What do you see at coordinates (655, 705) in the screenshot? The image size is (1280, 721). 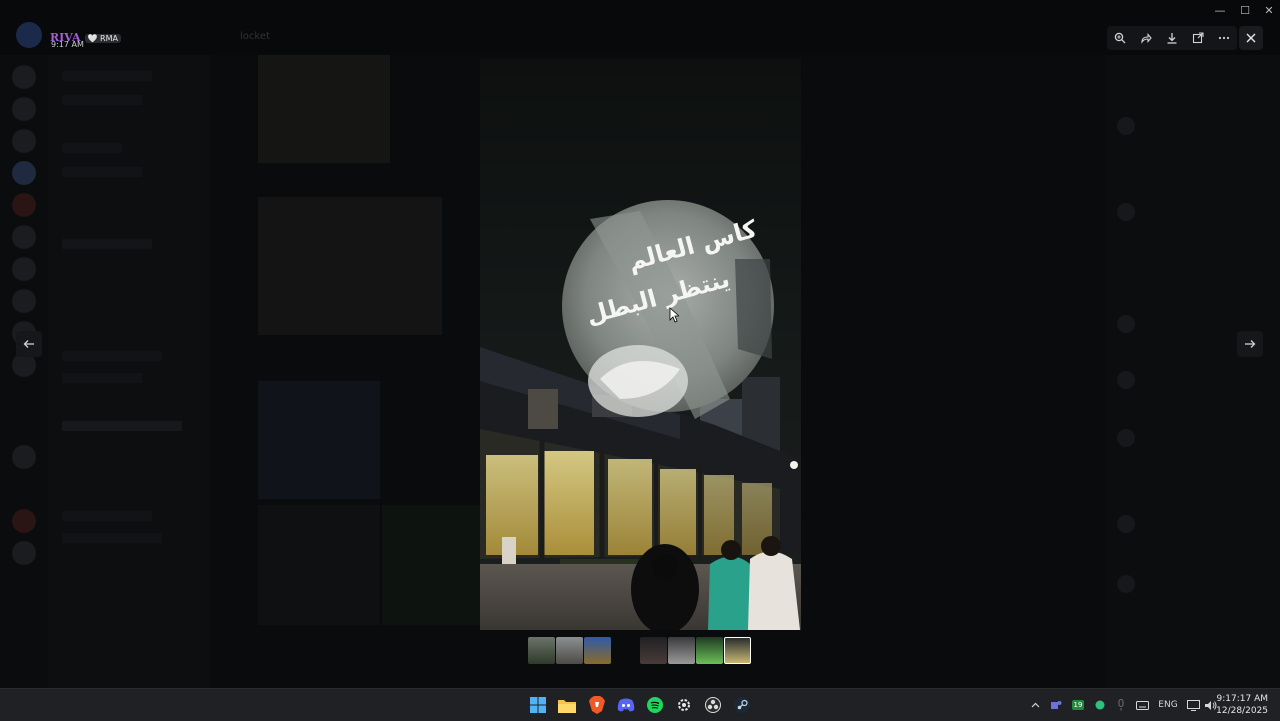 I see `spotify-icon` at bounding box center [655, 705].